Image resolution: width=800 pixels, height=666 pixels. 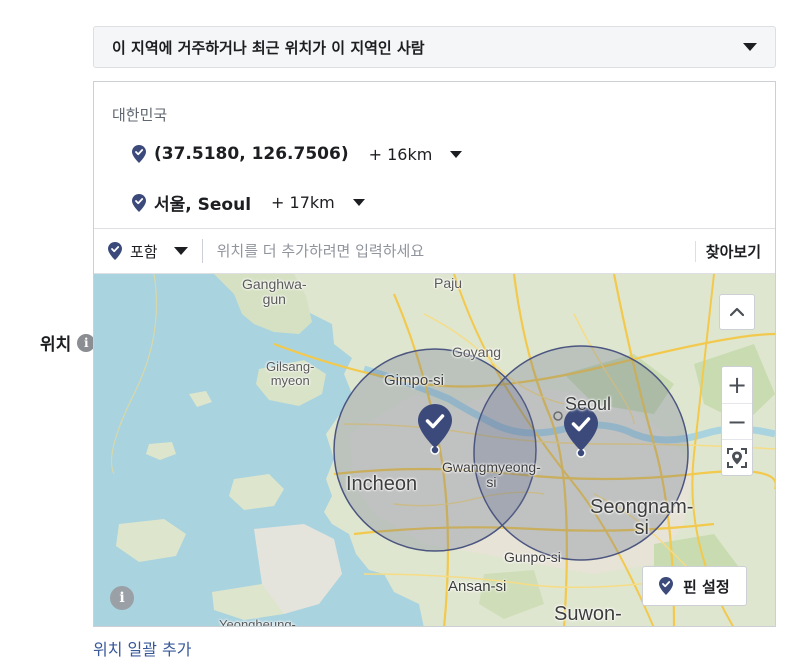 I want to click on map-label-yeongheung: Yeongheung-, so click(x=257, y=622).